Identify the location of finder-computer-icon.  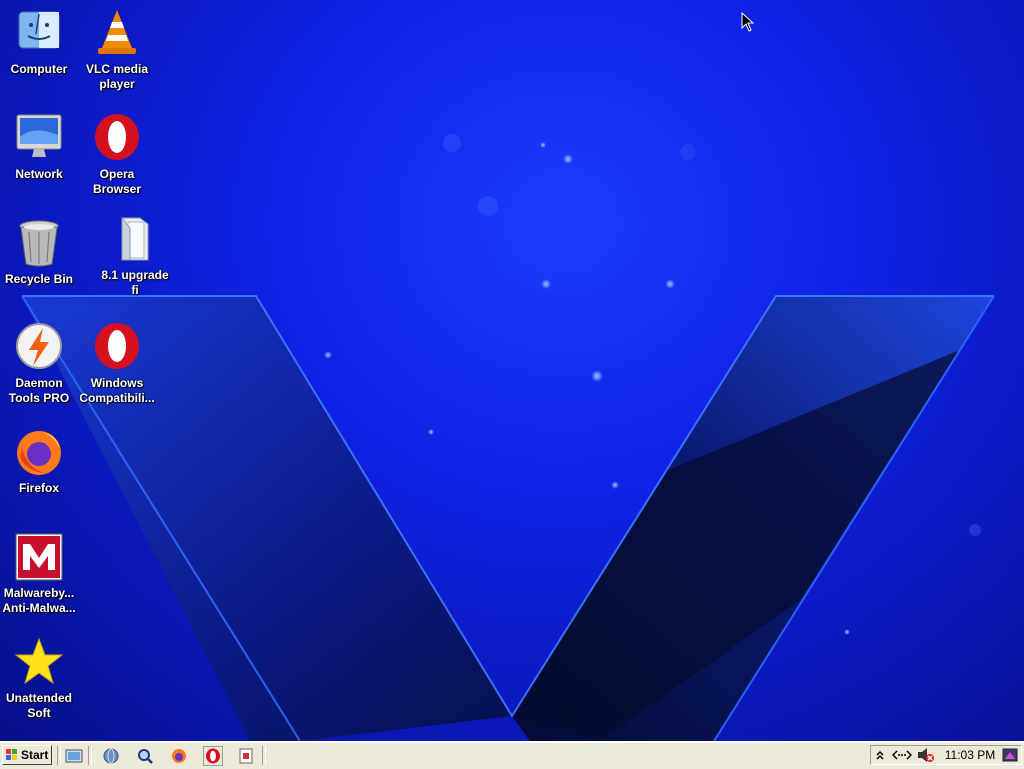
(39, 33).